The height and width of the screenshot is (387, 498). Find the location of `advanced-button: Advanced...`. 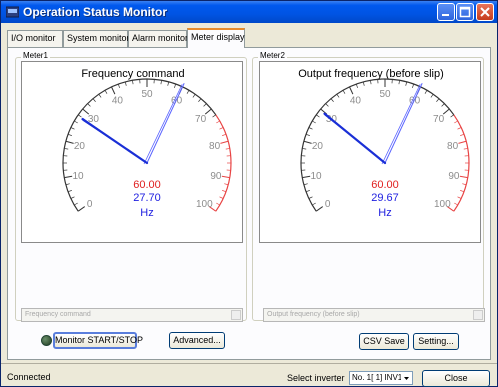

advanced-button: Advanced... is located at coordinates (197, 340).